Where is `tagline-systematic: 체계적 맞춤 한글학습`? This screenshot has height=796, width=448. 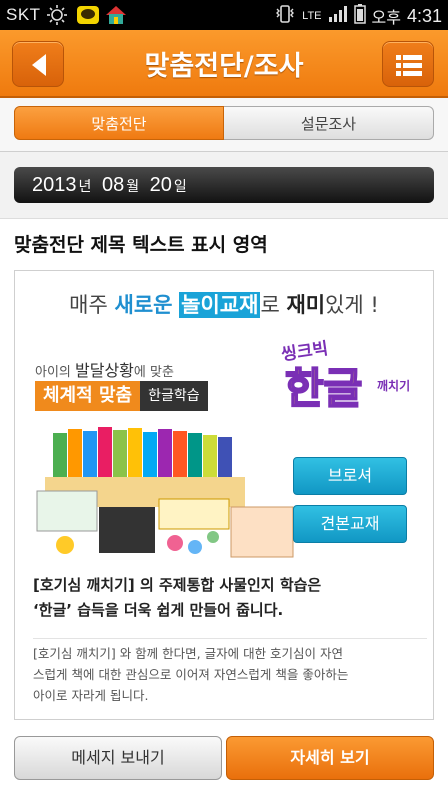 tagline-systematic: 체계적 맞춤 한글학습 is located at coordinates (121, 396).